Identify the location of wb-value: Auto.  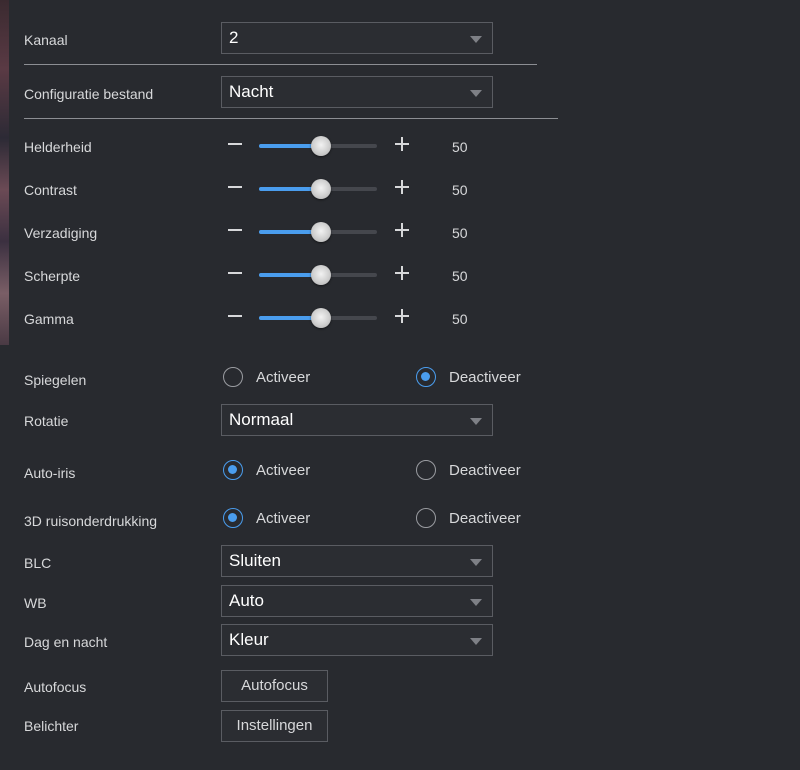
(246, 600).